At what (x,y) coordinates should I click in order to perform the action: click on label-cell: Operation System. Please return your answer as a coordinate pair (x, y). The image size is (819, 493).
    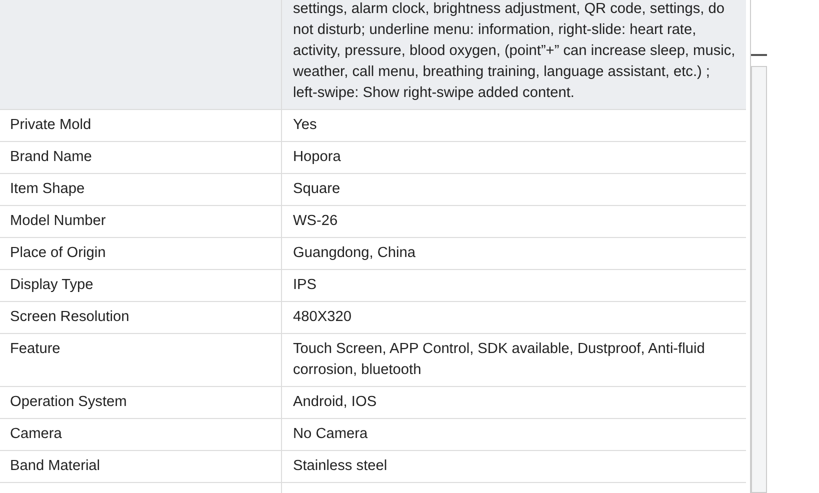
    Looking at the image, I should click on (141, 402).